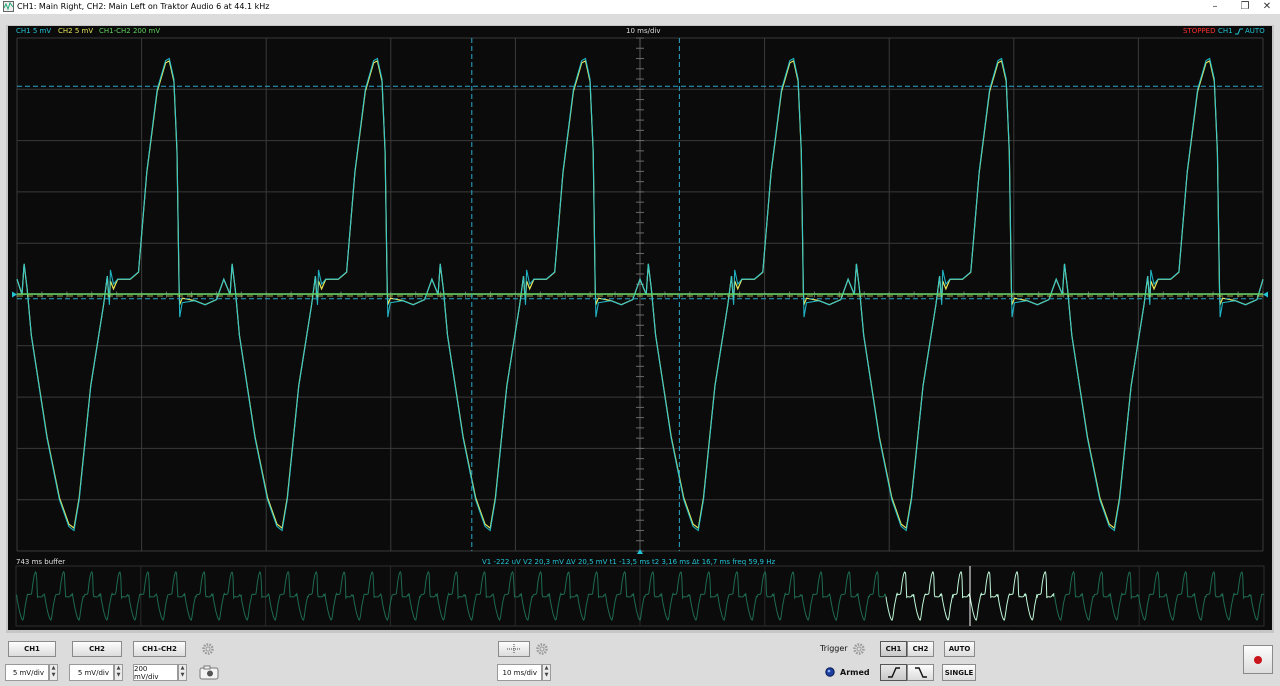  What do you see at coordinates (209, 672) in the screenshot?
I see `camera-icon` at bounding box center [209, 672].